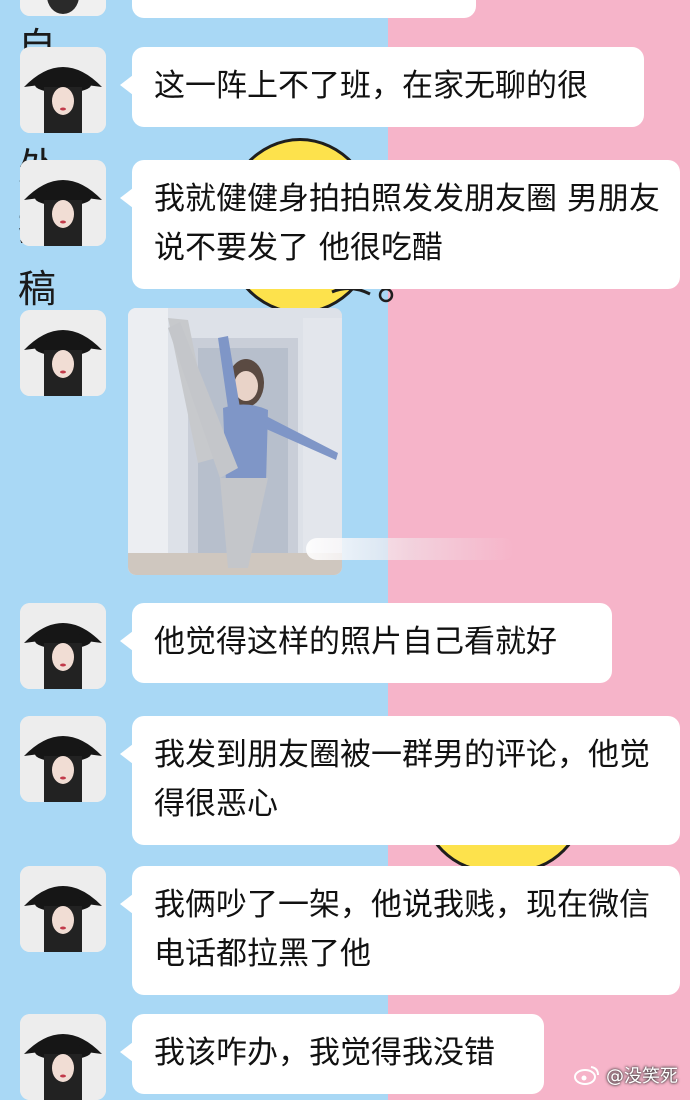  Describe the element at coordinates (366, 643) in the screenshot. I see `message-bubble: 他觉得这样的照片自己看就好` at that location.